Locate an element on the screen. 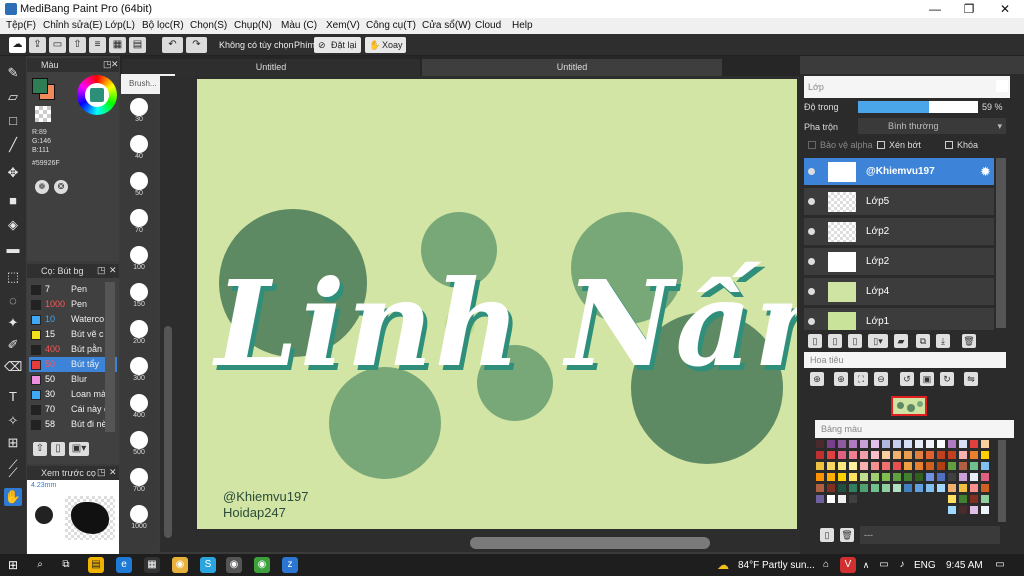 The width and height of the screenshot is (1024, 576). share-icon: ⇪ is located at coordinates (37, 45).